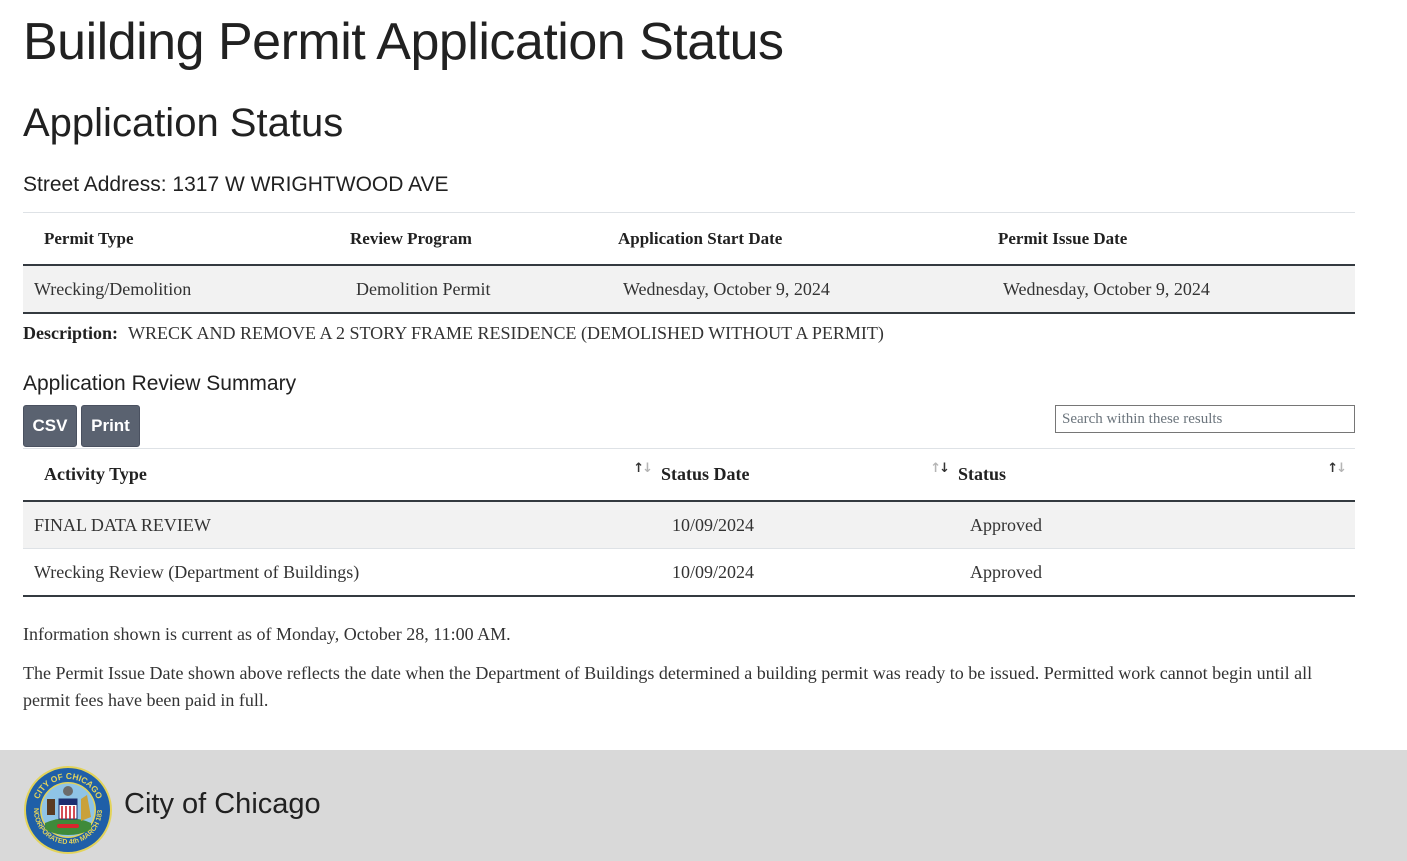 This screenshot has height=861, width=1407. What do you see at coordinates (1156, 475) in the screenshot?
I see `header-status: Status ↑↓` at bounding box center [1156, 475].